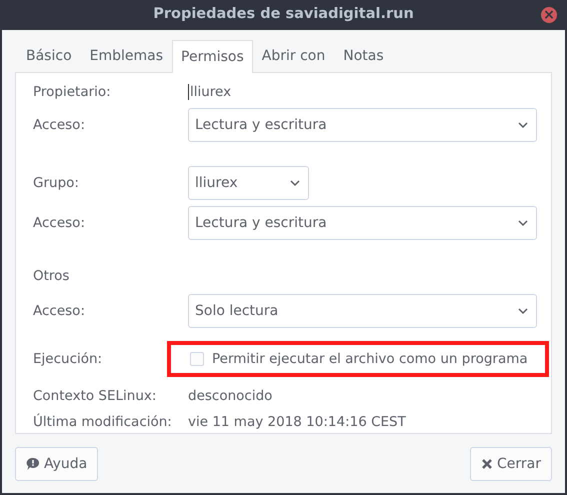  What do you see at coordinates (248, 183) in the screenshot?
I see `dropdown: lliurex` at bounding box center [248, 183].